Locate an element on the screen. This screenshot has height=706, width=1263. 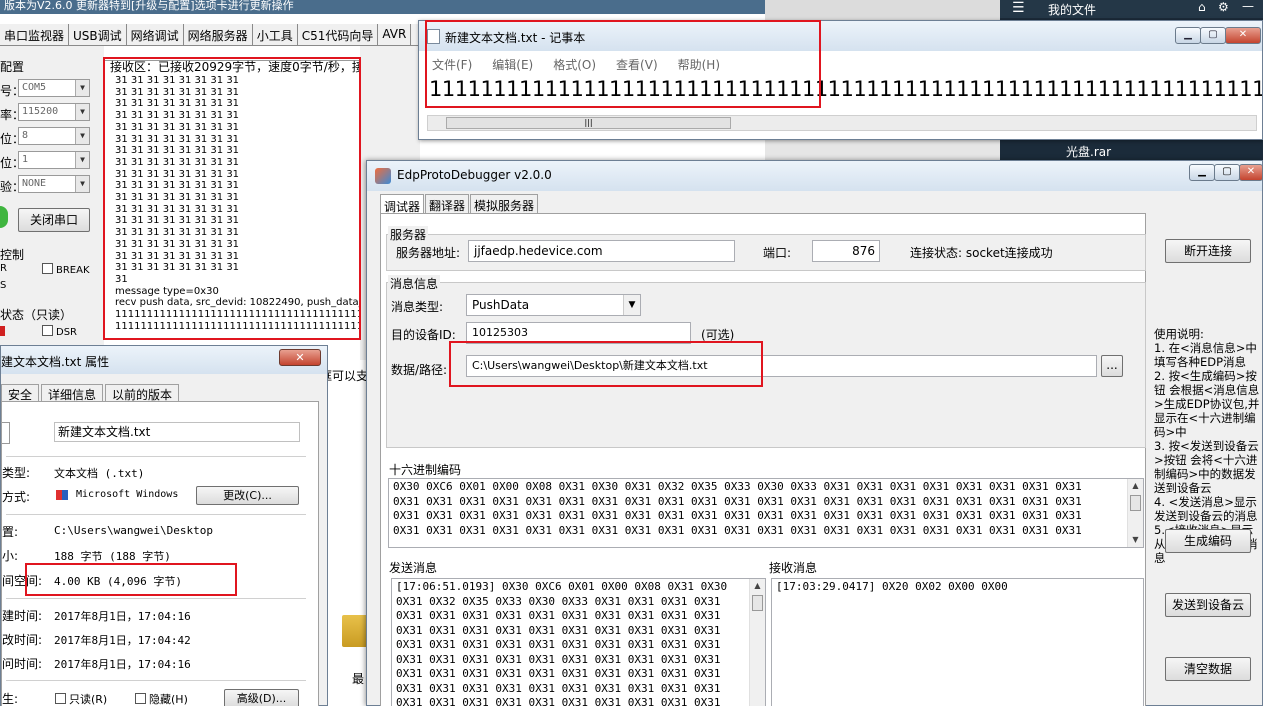
menu-help: 帮助(H) is located at coordinates (696, 63).